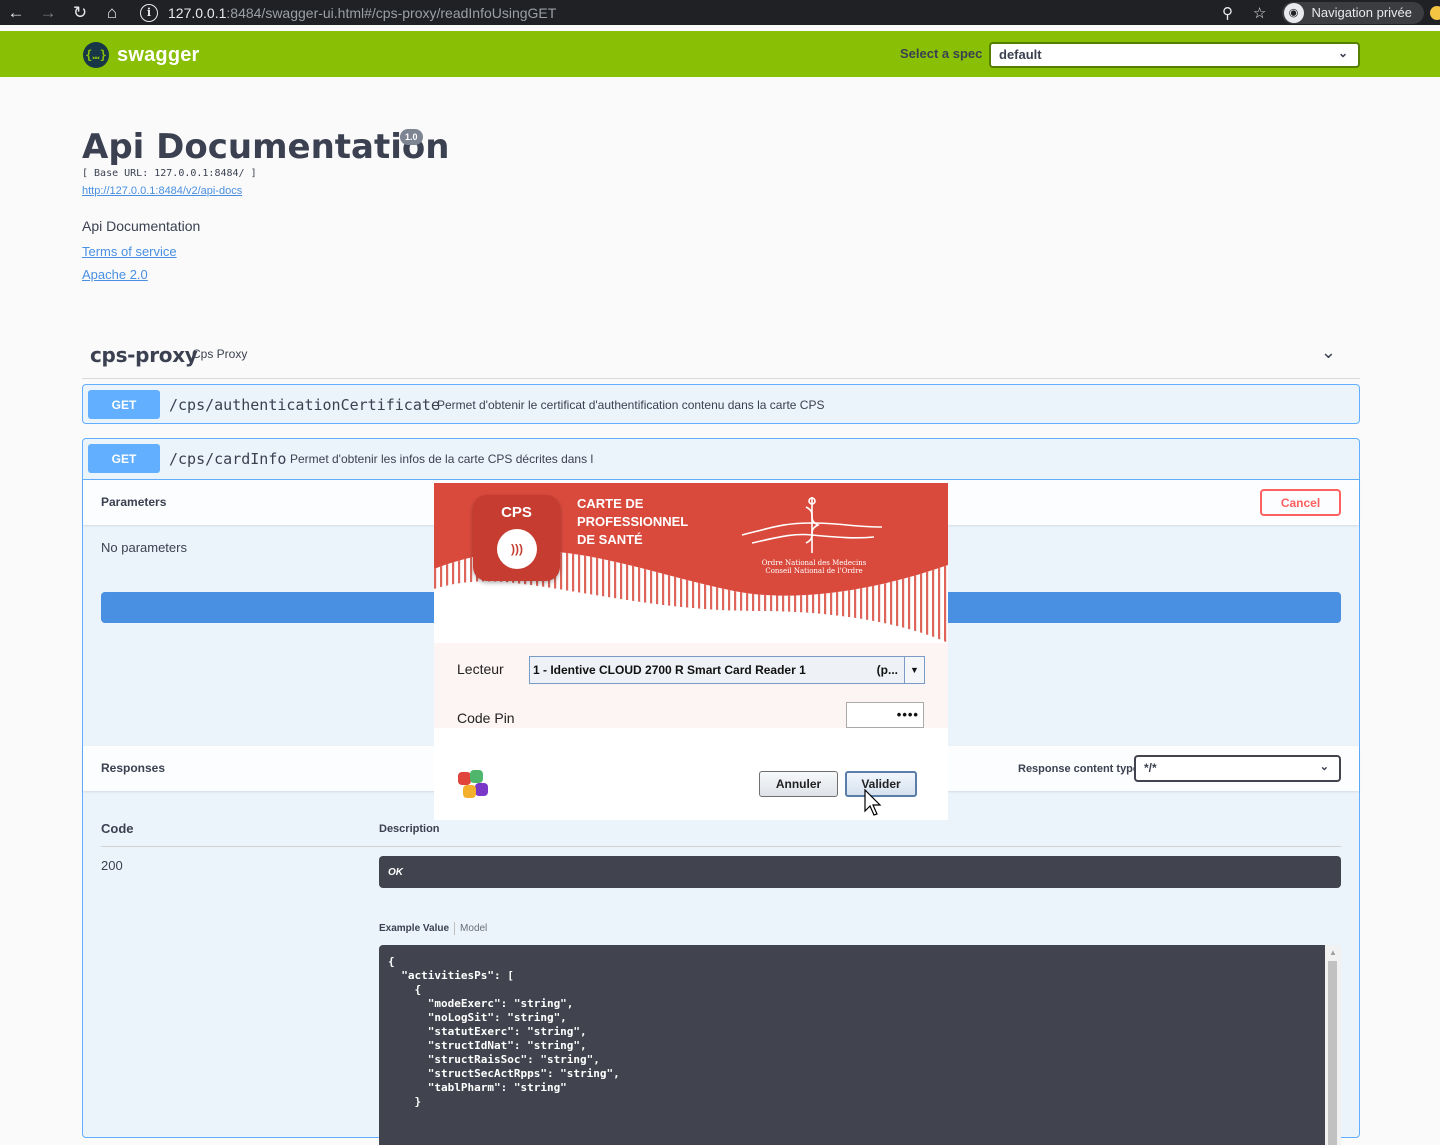 The height and width of the screenshot is (1145, 1440). Describe the element at coordinates (481, 1003) in the screenshot. I see `code-line: "modeExerc": "string",` at that location.